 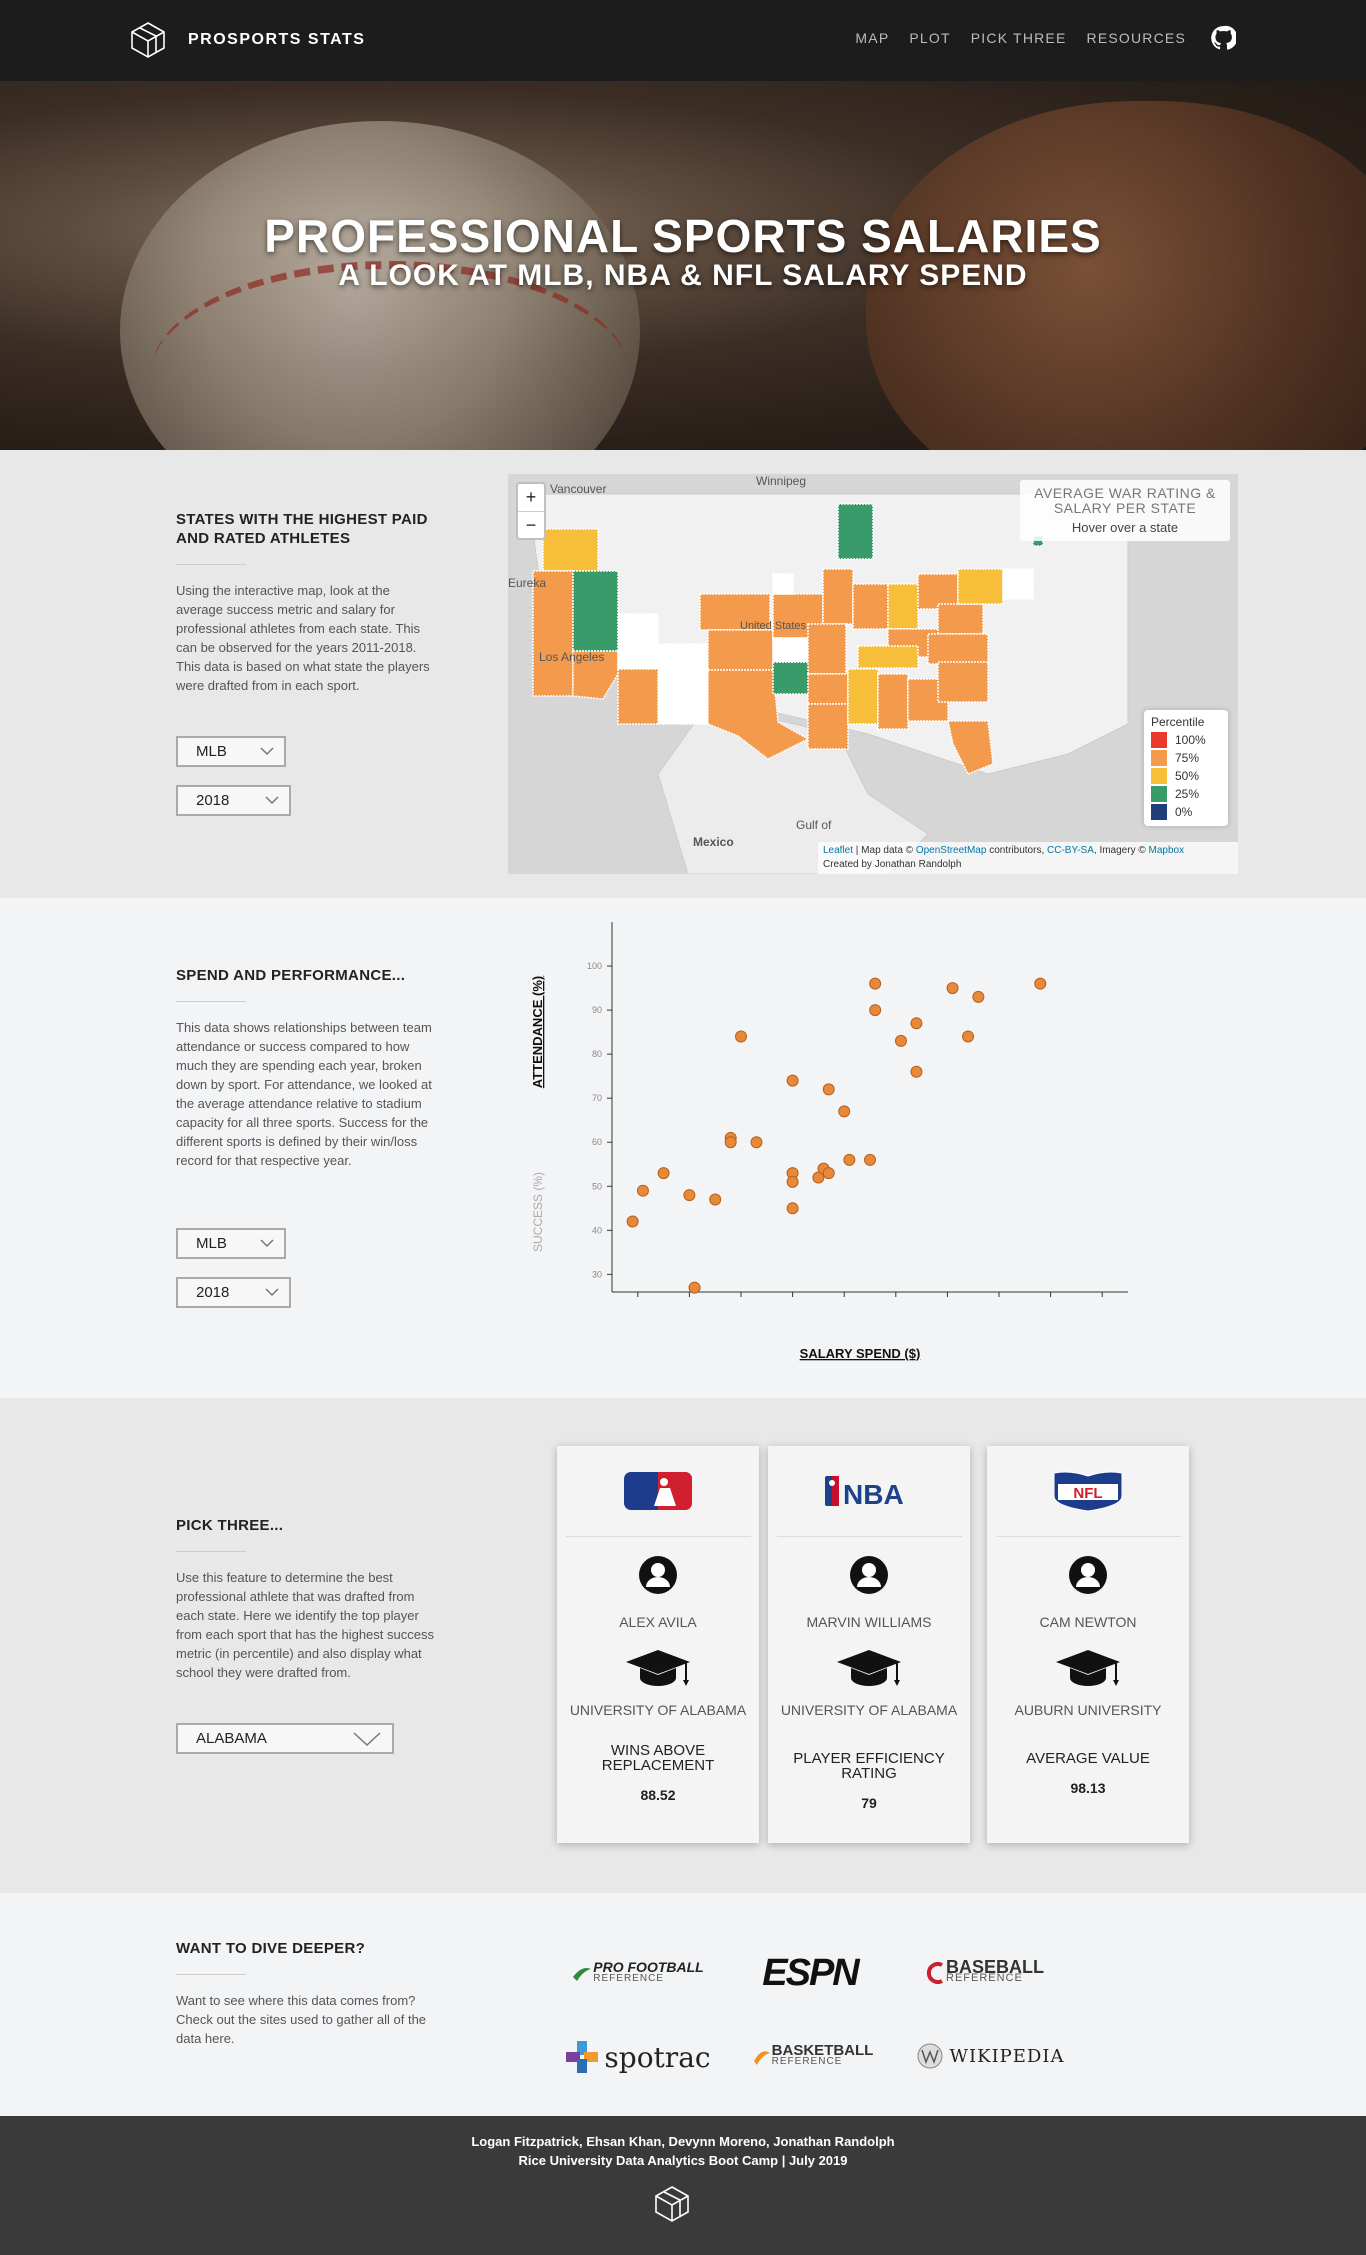 I want to click on bbr-logo-icon, so click(x=934, y=1973).